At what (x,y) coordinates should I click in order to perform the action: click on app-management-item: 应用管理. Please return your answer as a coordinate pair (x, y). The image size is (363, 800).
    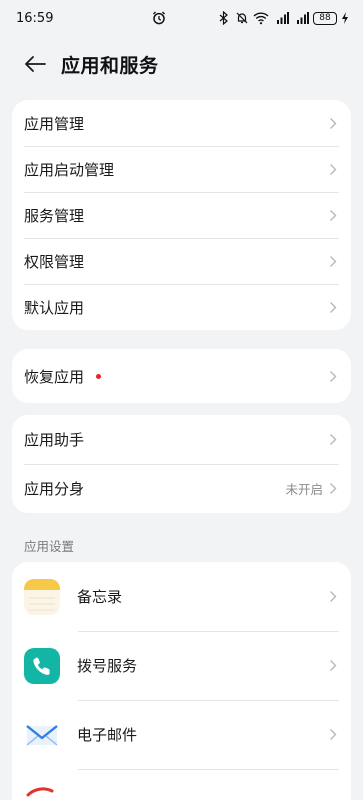
    Looking at the image, I should click on (181, 123).